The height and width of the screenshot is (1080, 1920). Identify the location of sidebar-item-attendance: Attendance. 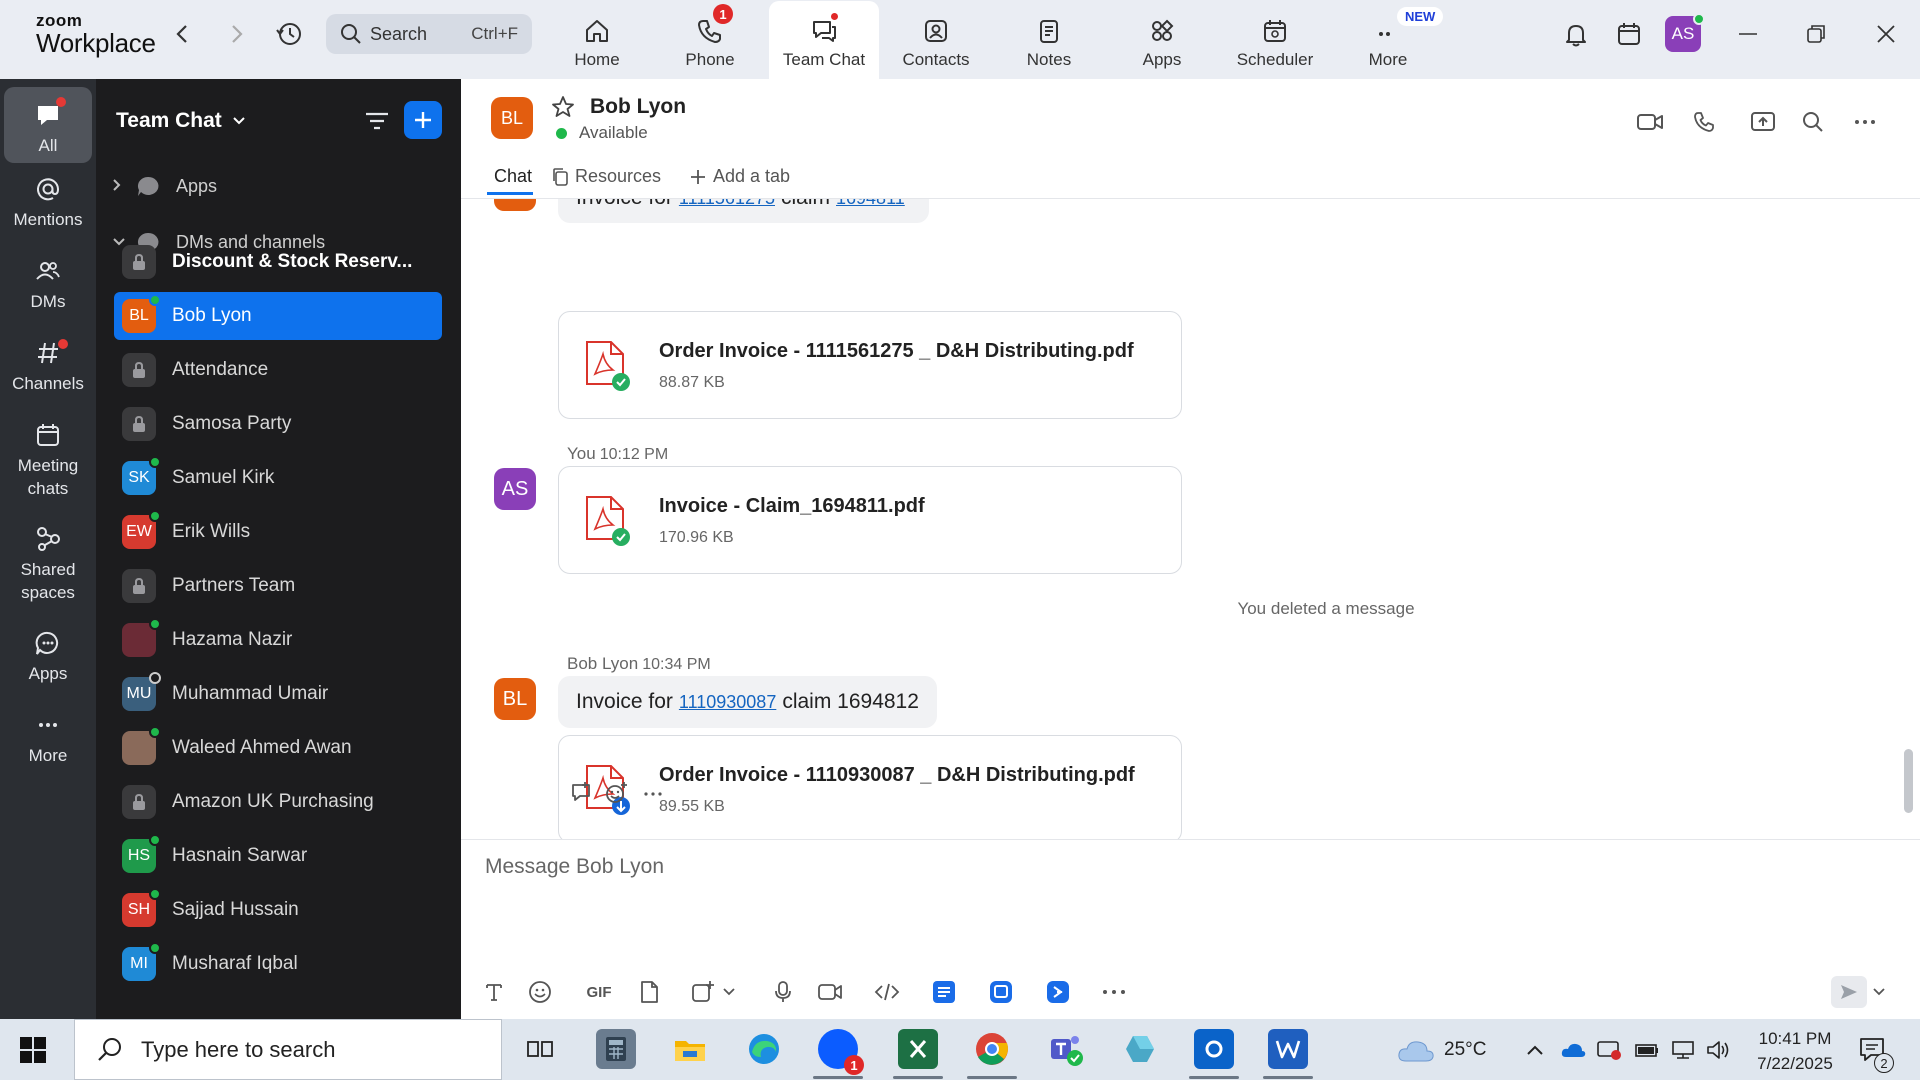
(278, 370).